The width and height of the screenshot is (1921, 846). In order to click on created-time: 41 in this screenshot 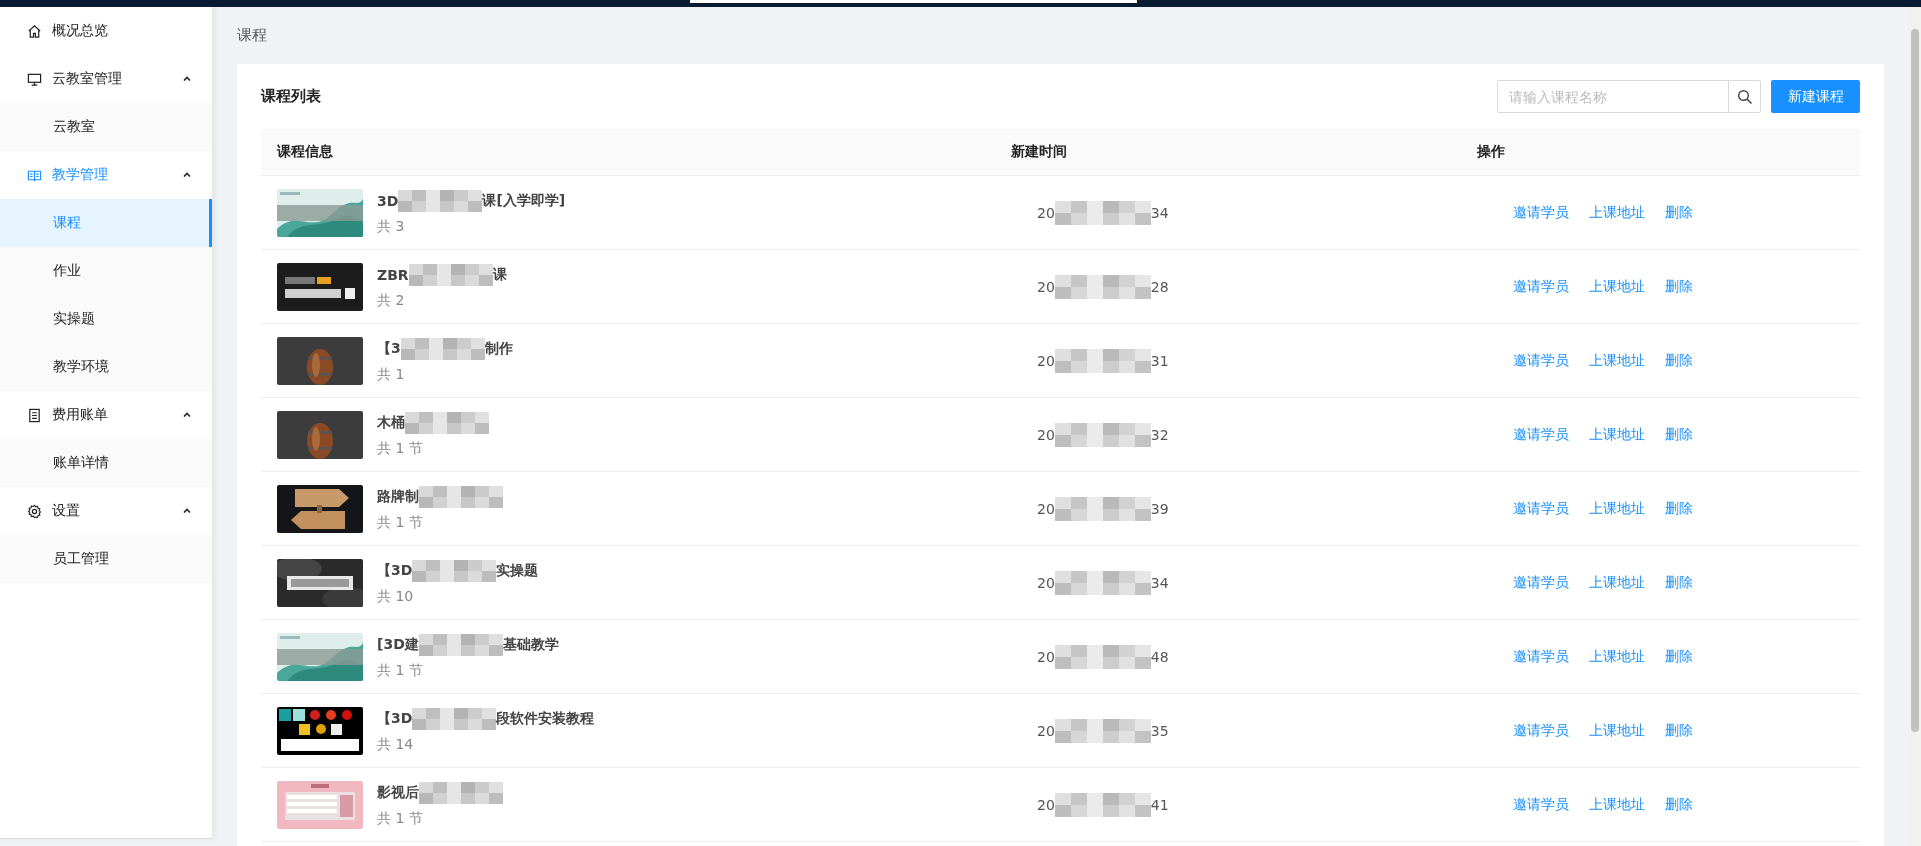, I will do `click(1159, 804)`.